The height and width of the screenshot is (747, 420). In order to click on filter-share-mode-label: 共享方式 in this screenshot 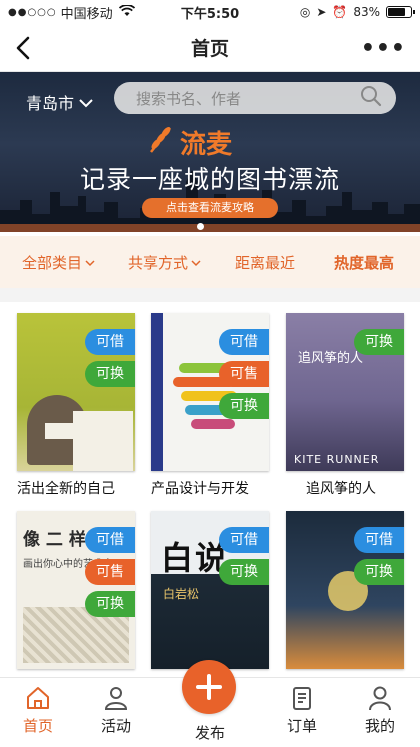, I will do `click(158, 263)`.